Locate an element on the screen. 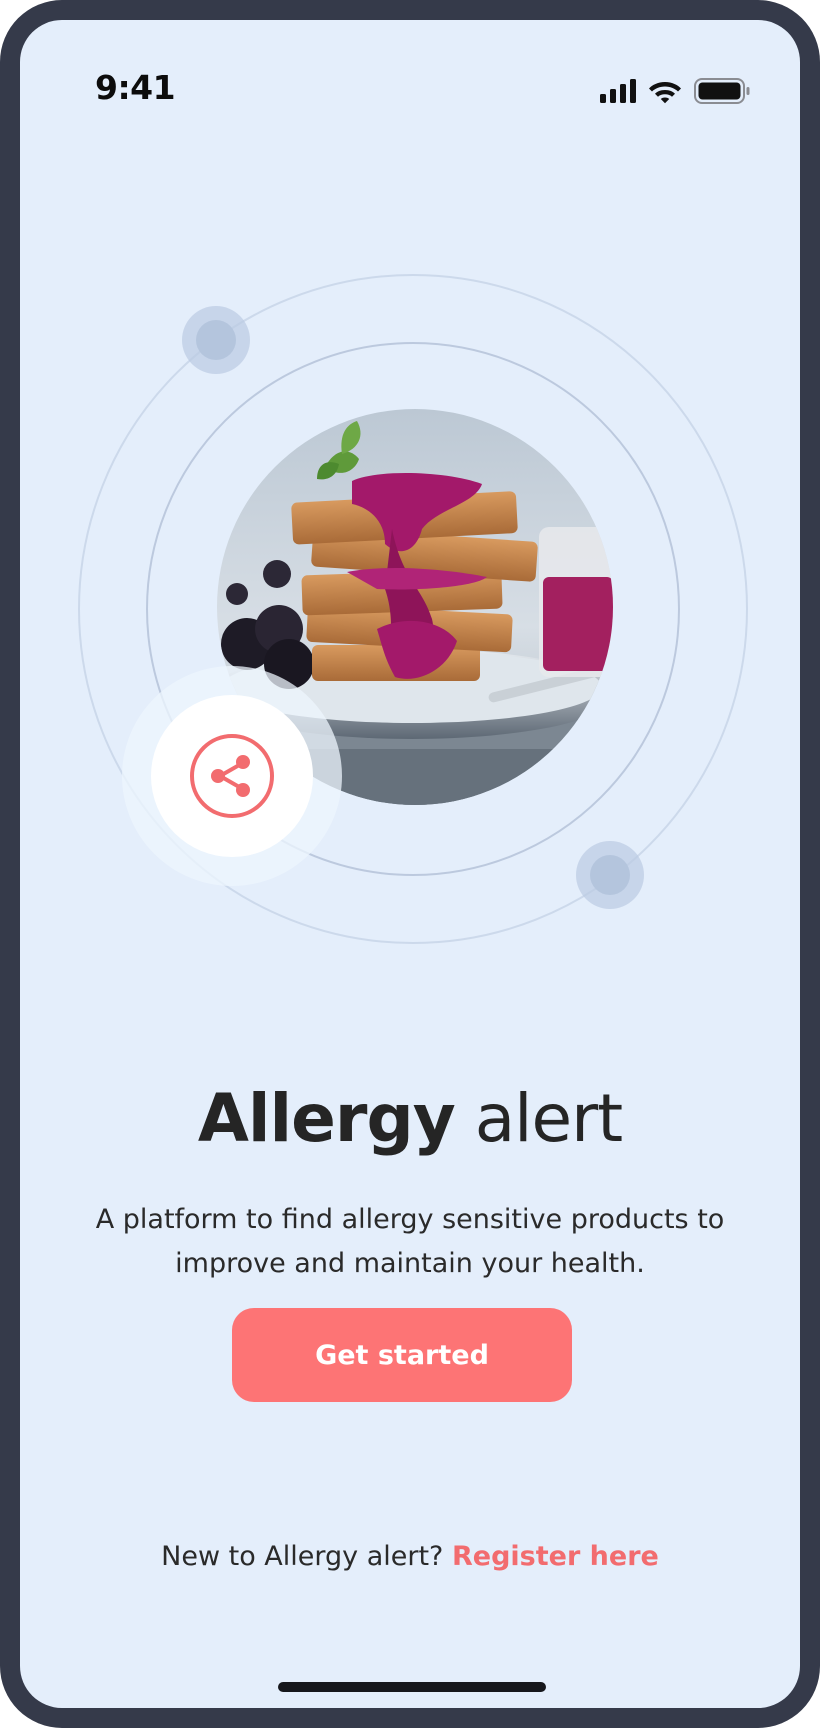 The height and width of the screenshot is (1728, 820). register-prompt-text: New to Allergy alert? is located at coordinates (302, 1556).